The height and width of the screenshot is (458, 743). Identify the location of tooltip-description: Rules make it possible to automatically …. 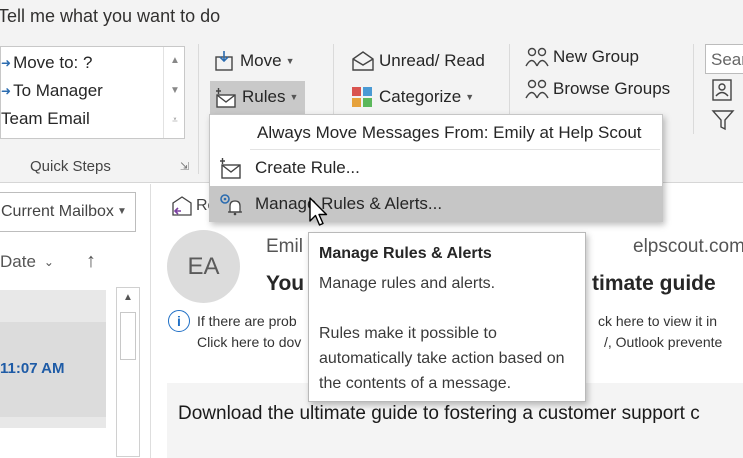
(442, 358).